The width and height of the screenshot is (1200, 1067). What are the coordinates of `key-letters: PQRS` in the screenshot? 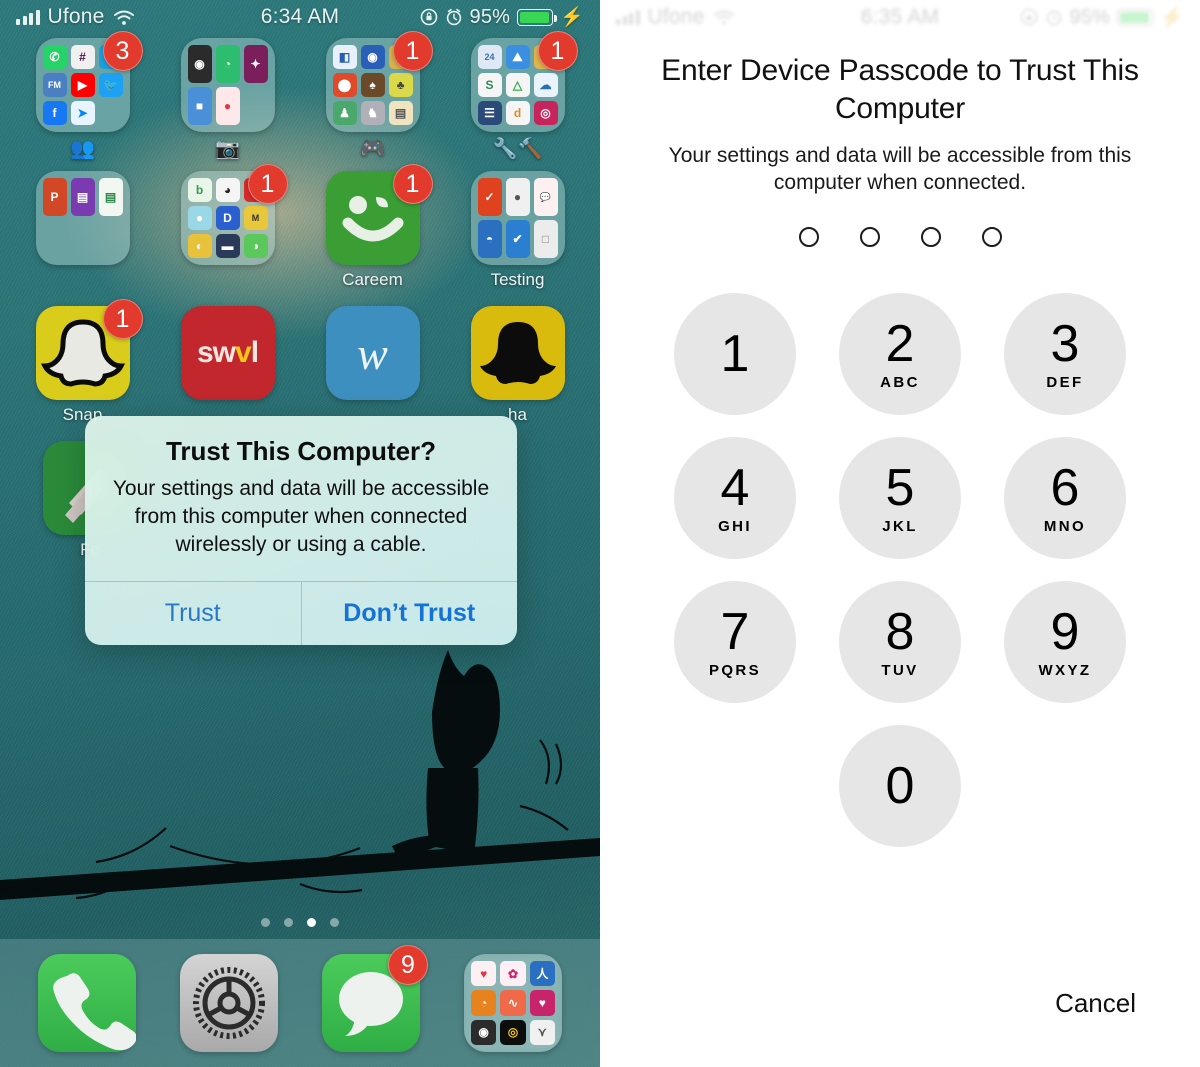 It's located at (735, 670).